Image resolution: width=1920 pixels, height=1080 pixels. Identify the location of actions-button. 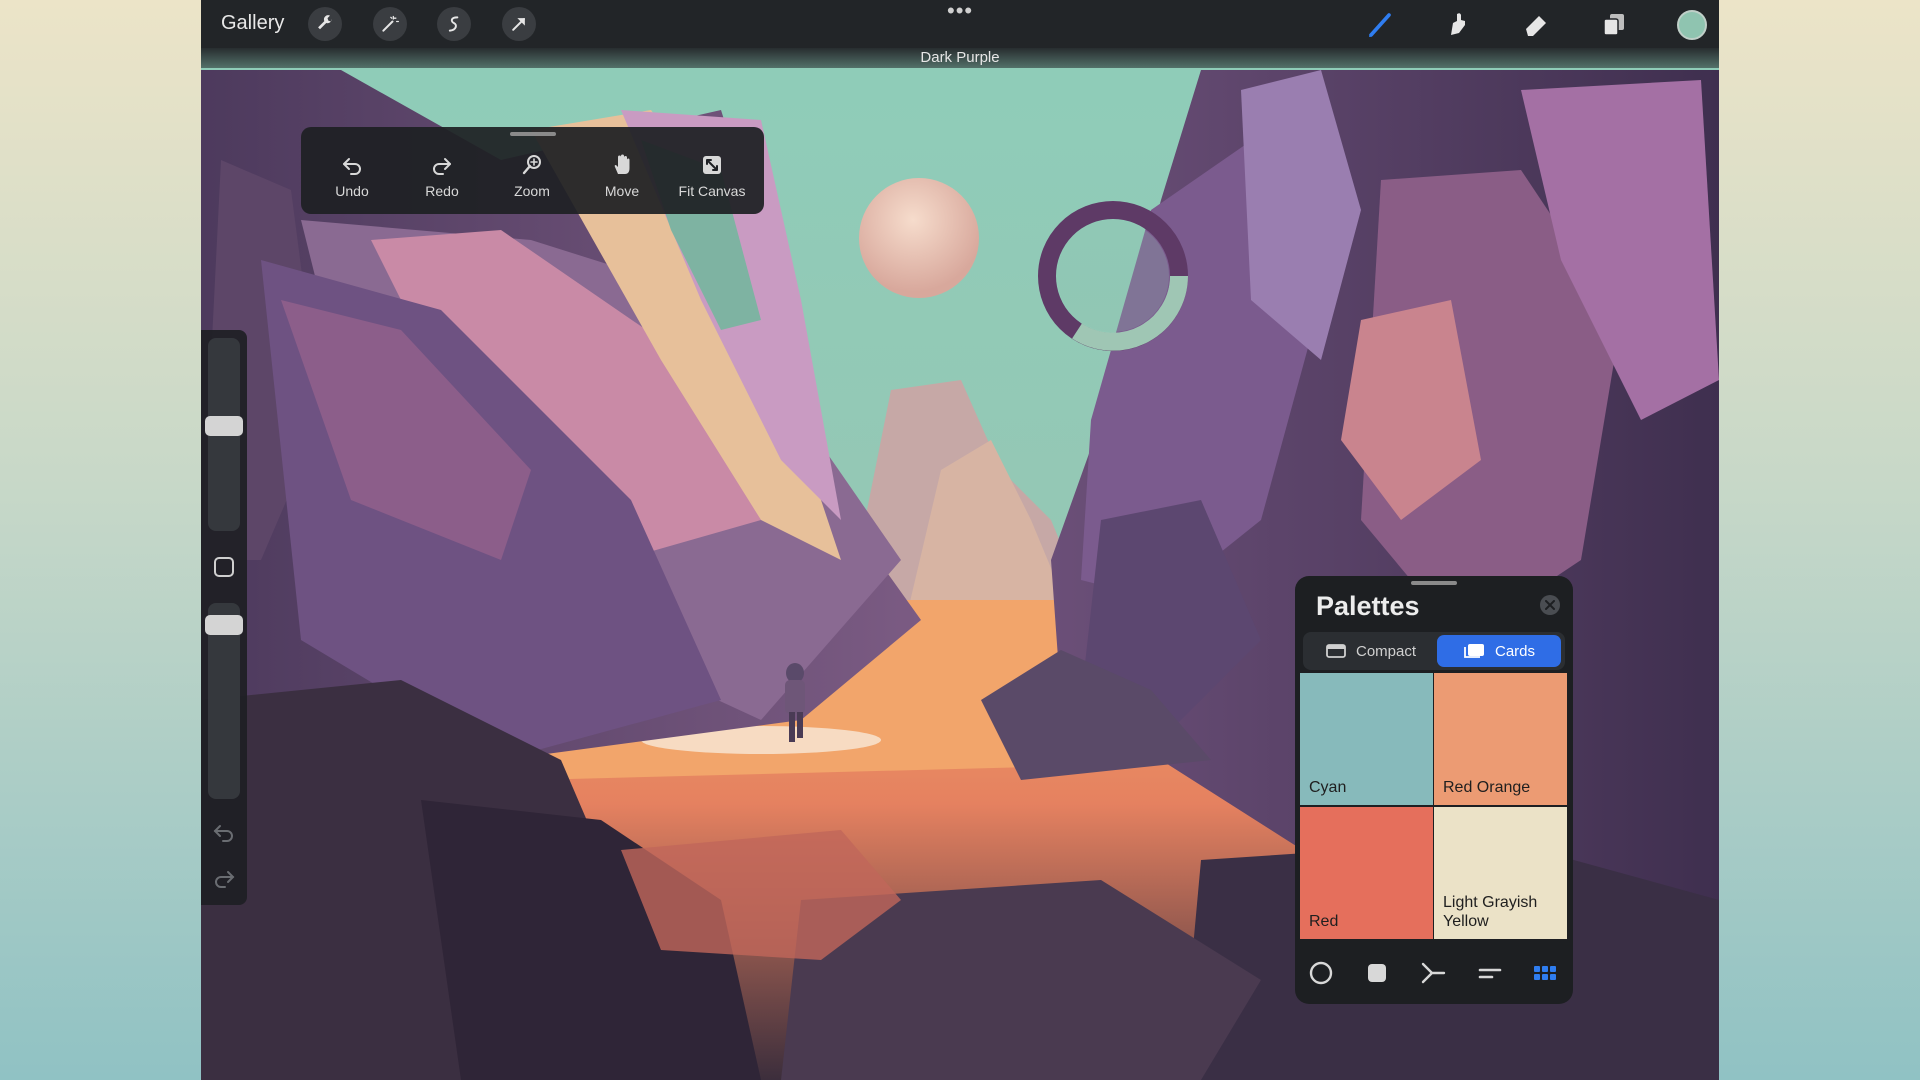
(325, 24).